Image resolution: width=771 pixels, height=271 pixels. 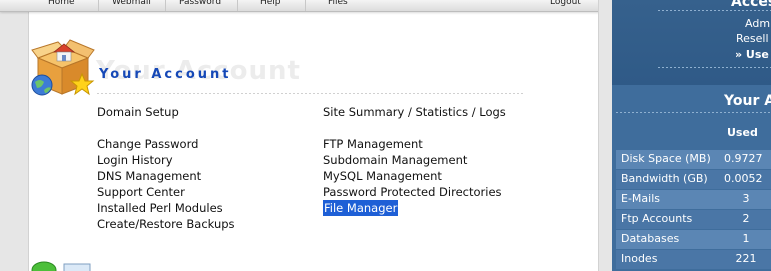 I want to click on link-site-summary: Site Summary / Statistics / Logs, so click(x=414, y=112).